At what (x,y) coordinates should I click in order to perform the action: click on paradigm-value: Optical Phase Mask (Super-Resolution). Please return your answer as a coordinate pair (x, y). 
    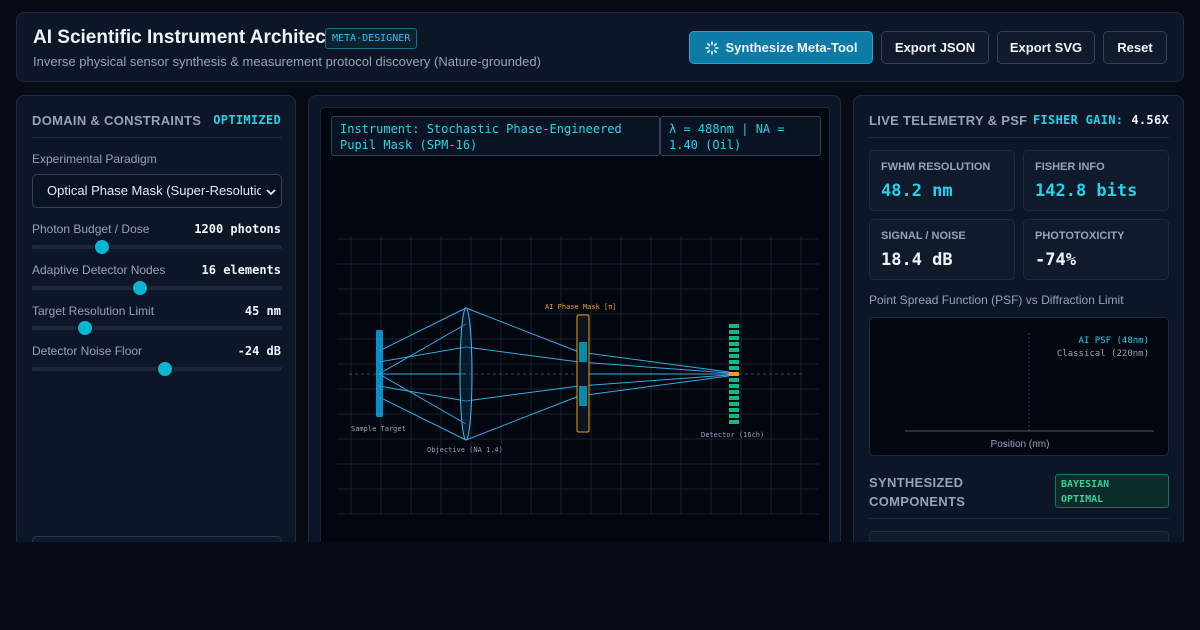
    Looking at the image, I should click on (161, 190).